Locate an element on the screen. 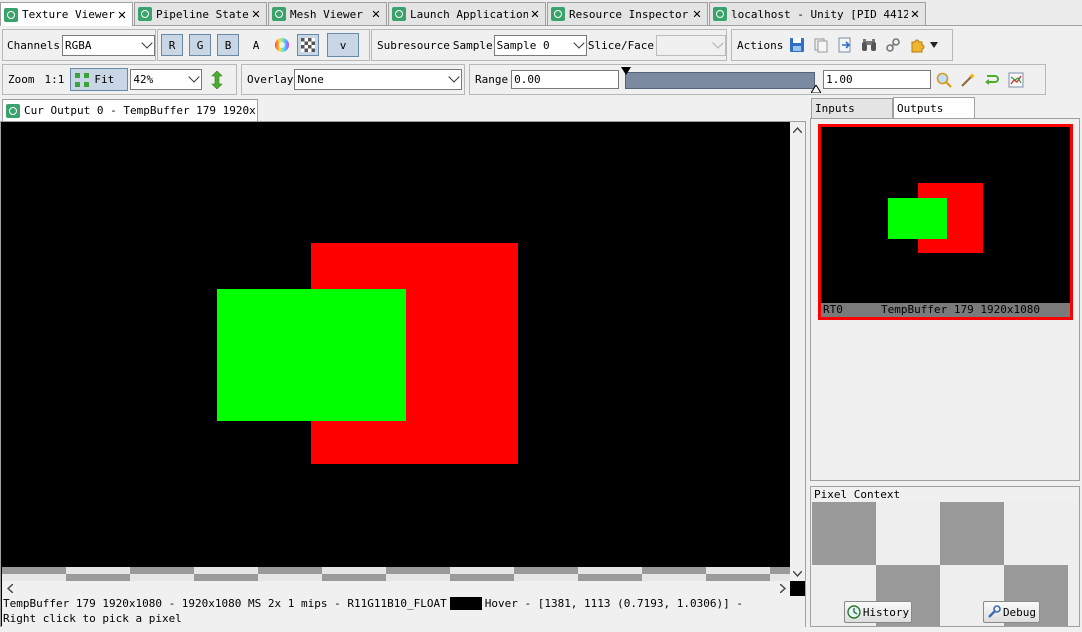  save-icon is located at coordinates (797, 45).